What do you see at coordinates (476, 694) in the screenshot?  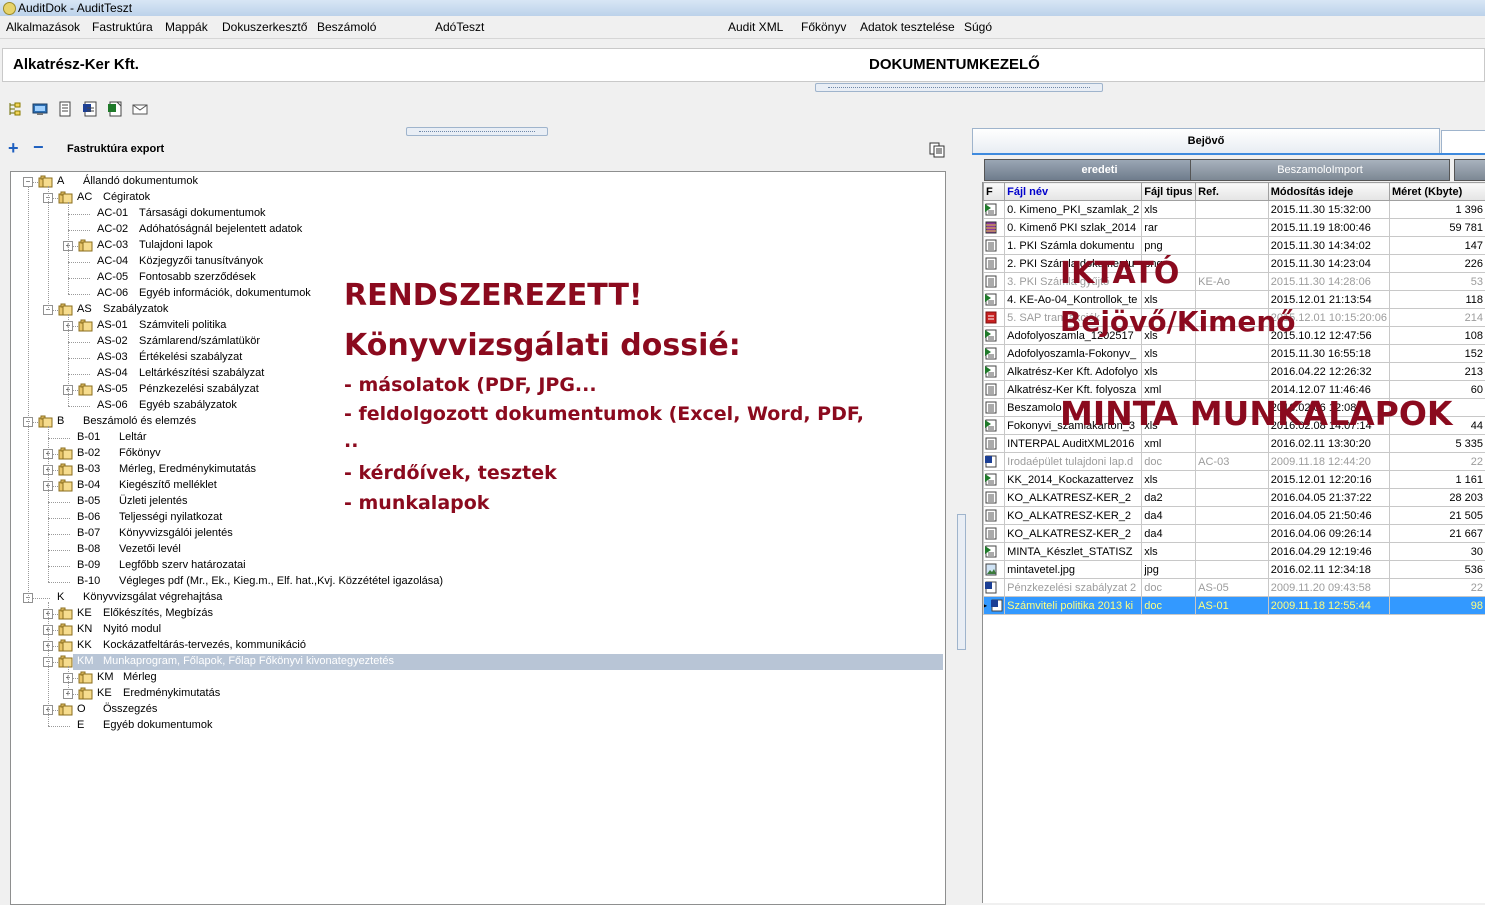 I see `tree-node: +KEEredménykimutatás` at bounding box center [476, 694].